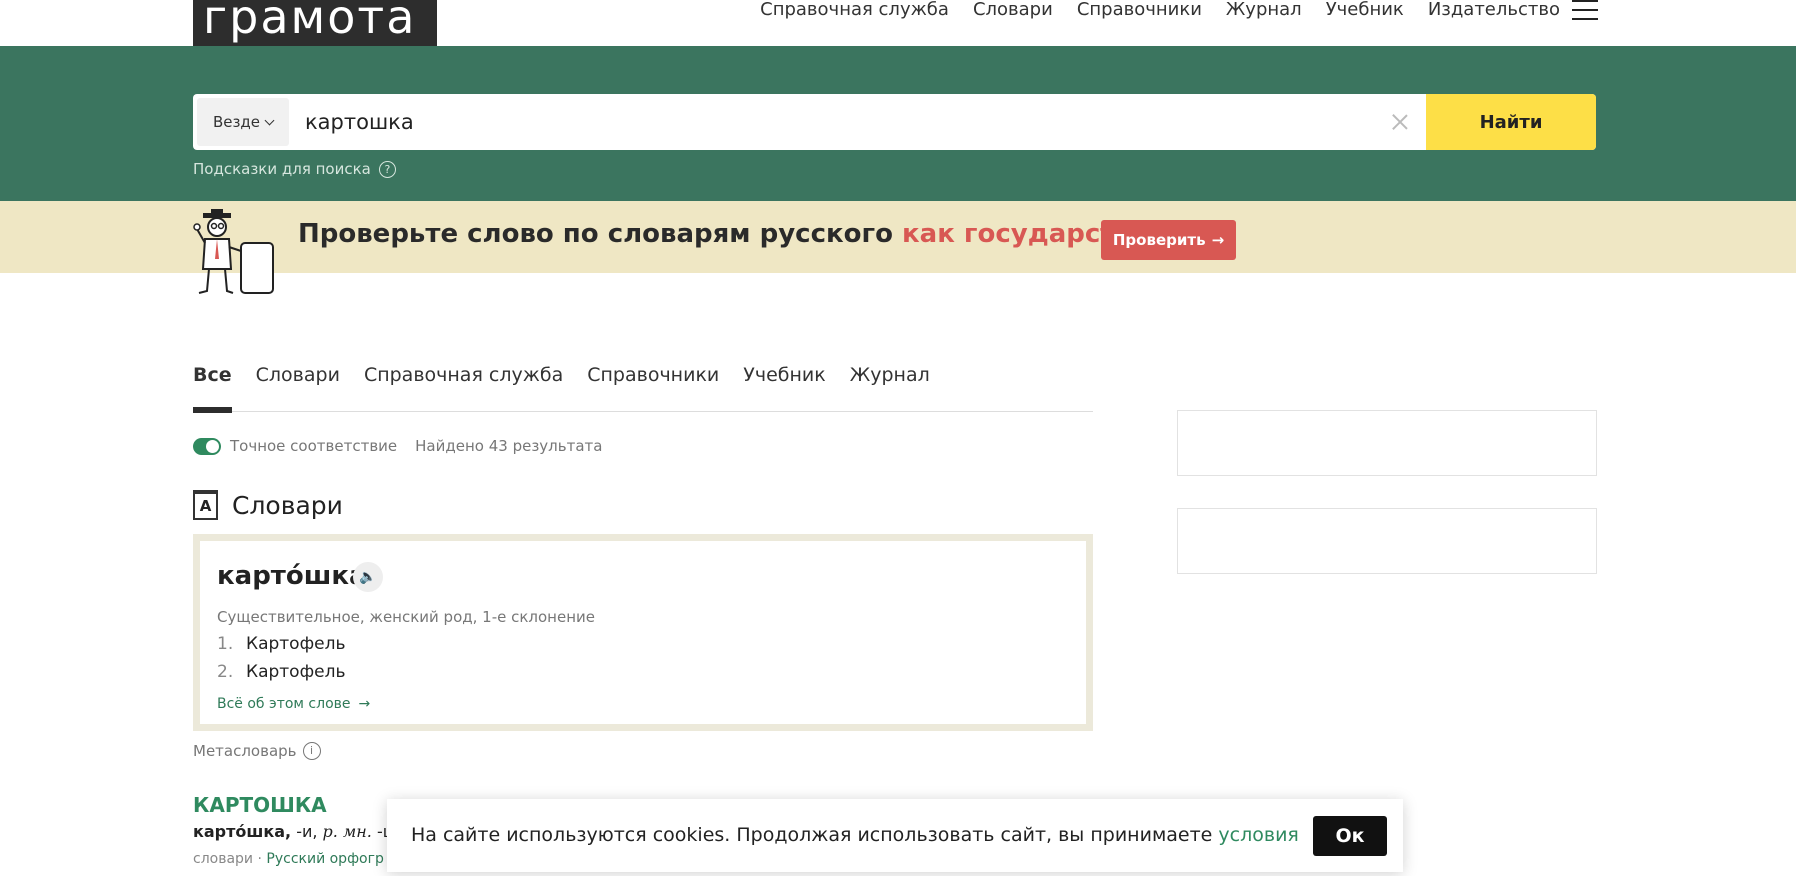  What do you see at coordinates (311, 751) in the screenshot?
I see `info-icon: i` at bounding box center [311, 751].